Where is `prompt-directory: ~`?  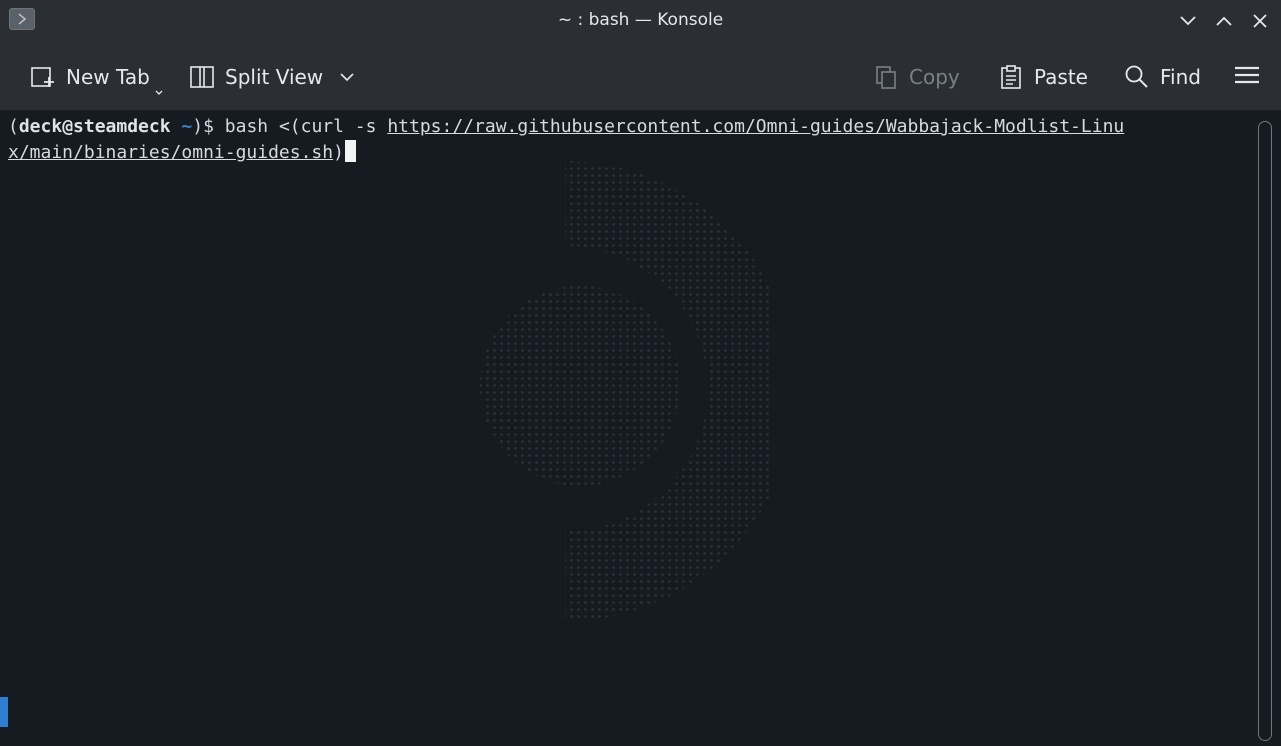 prompt-directory: ~ is located at coordinates (187, 126).